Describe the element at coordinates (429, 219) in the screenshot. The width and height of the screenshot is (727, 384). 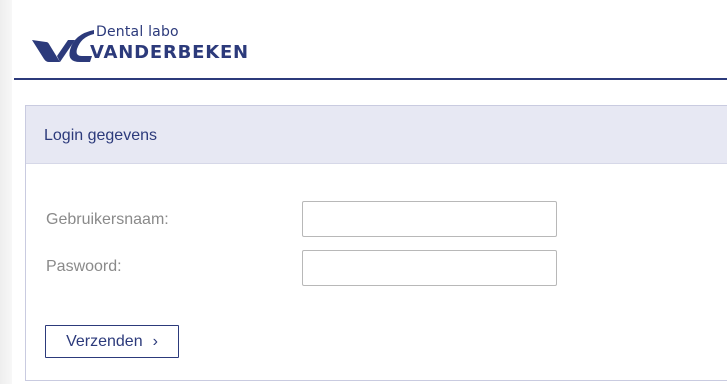
I see `username-input` at that location.